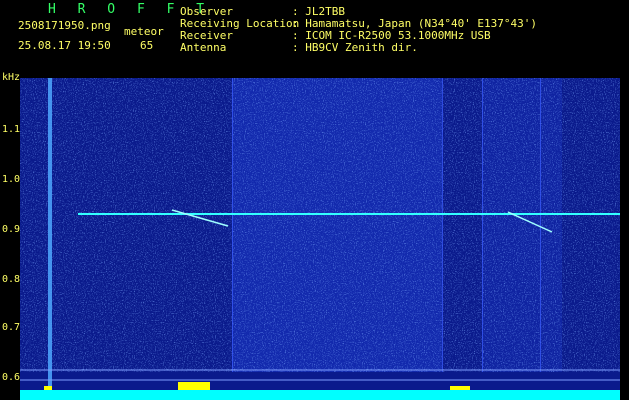 Image resolution: width=629 pixels, height=400 pixels. Describe the element at coordinates (11, 129) in the screenshot. I see `y-tick-1-1: 1.1` at that location.